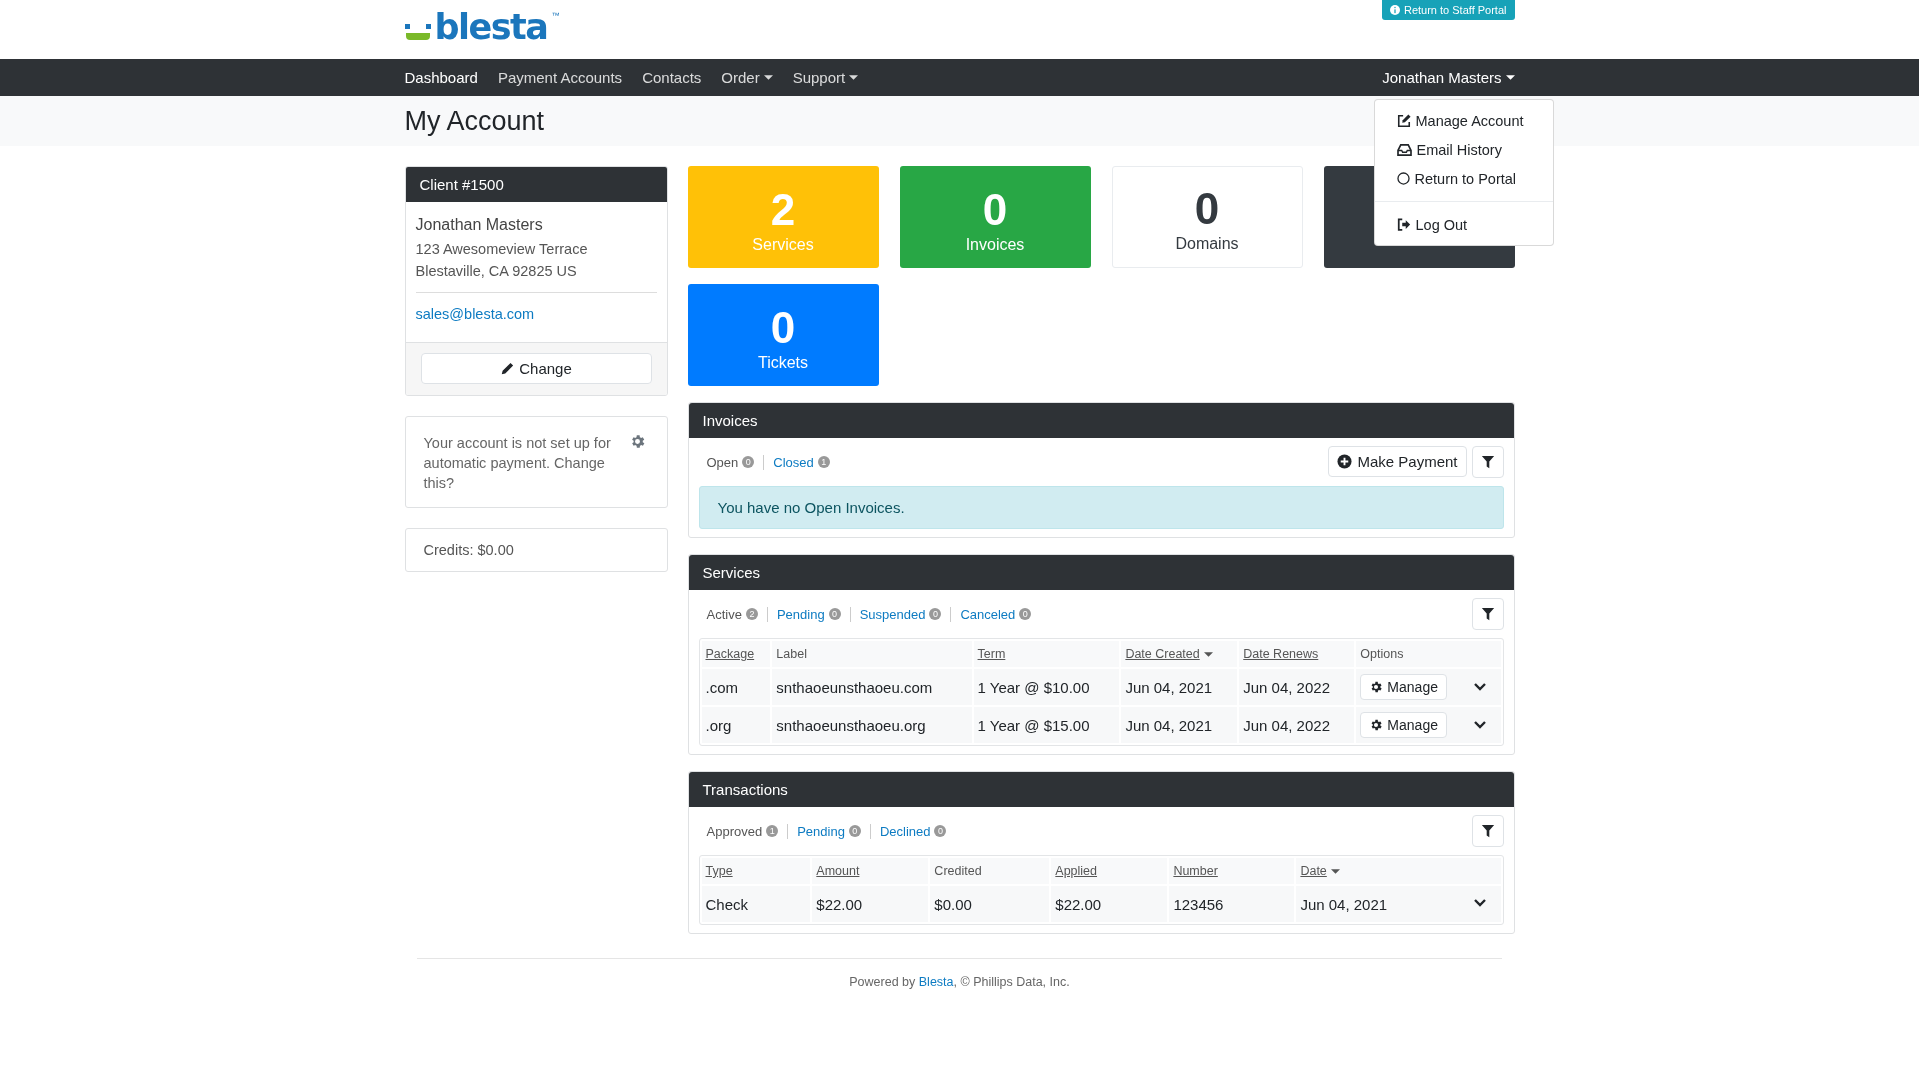 Image resolution: width=1919 pixels, height=1087 pixels. I want to click on make-payment-button: Make Payment, so click(1397, 461).